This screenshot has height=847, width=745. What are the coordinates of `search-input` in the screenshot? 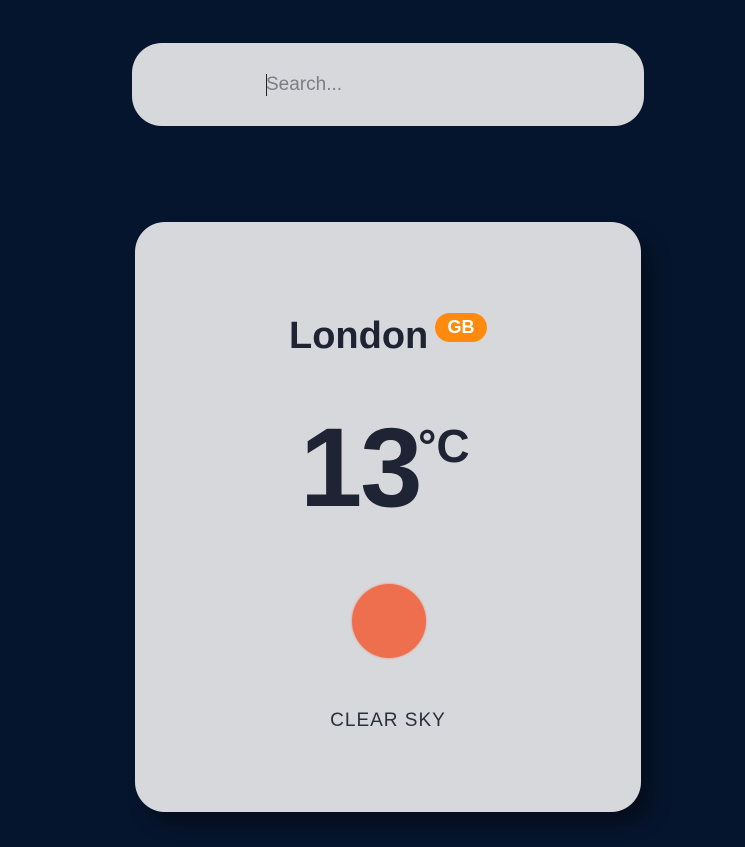 It's located at (446, 84).